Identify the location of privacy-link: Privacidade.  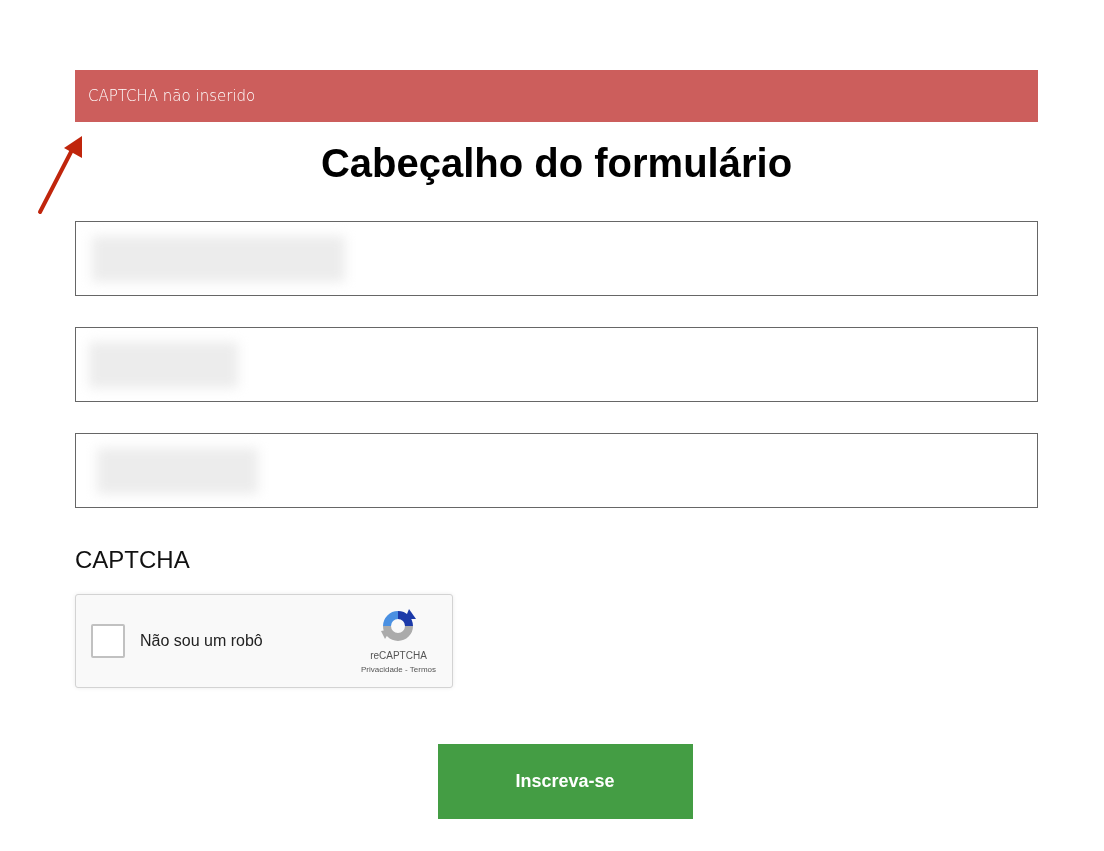
(381, 669).